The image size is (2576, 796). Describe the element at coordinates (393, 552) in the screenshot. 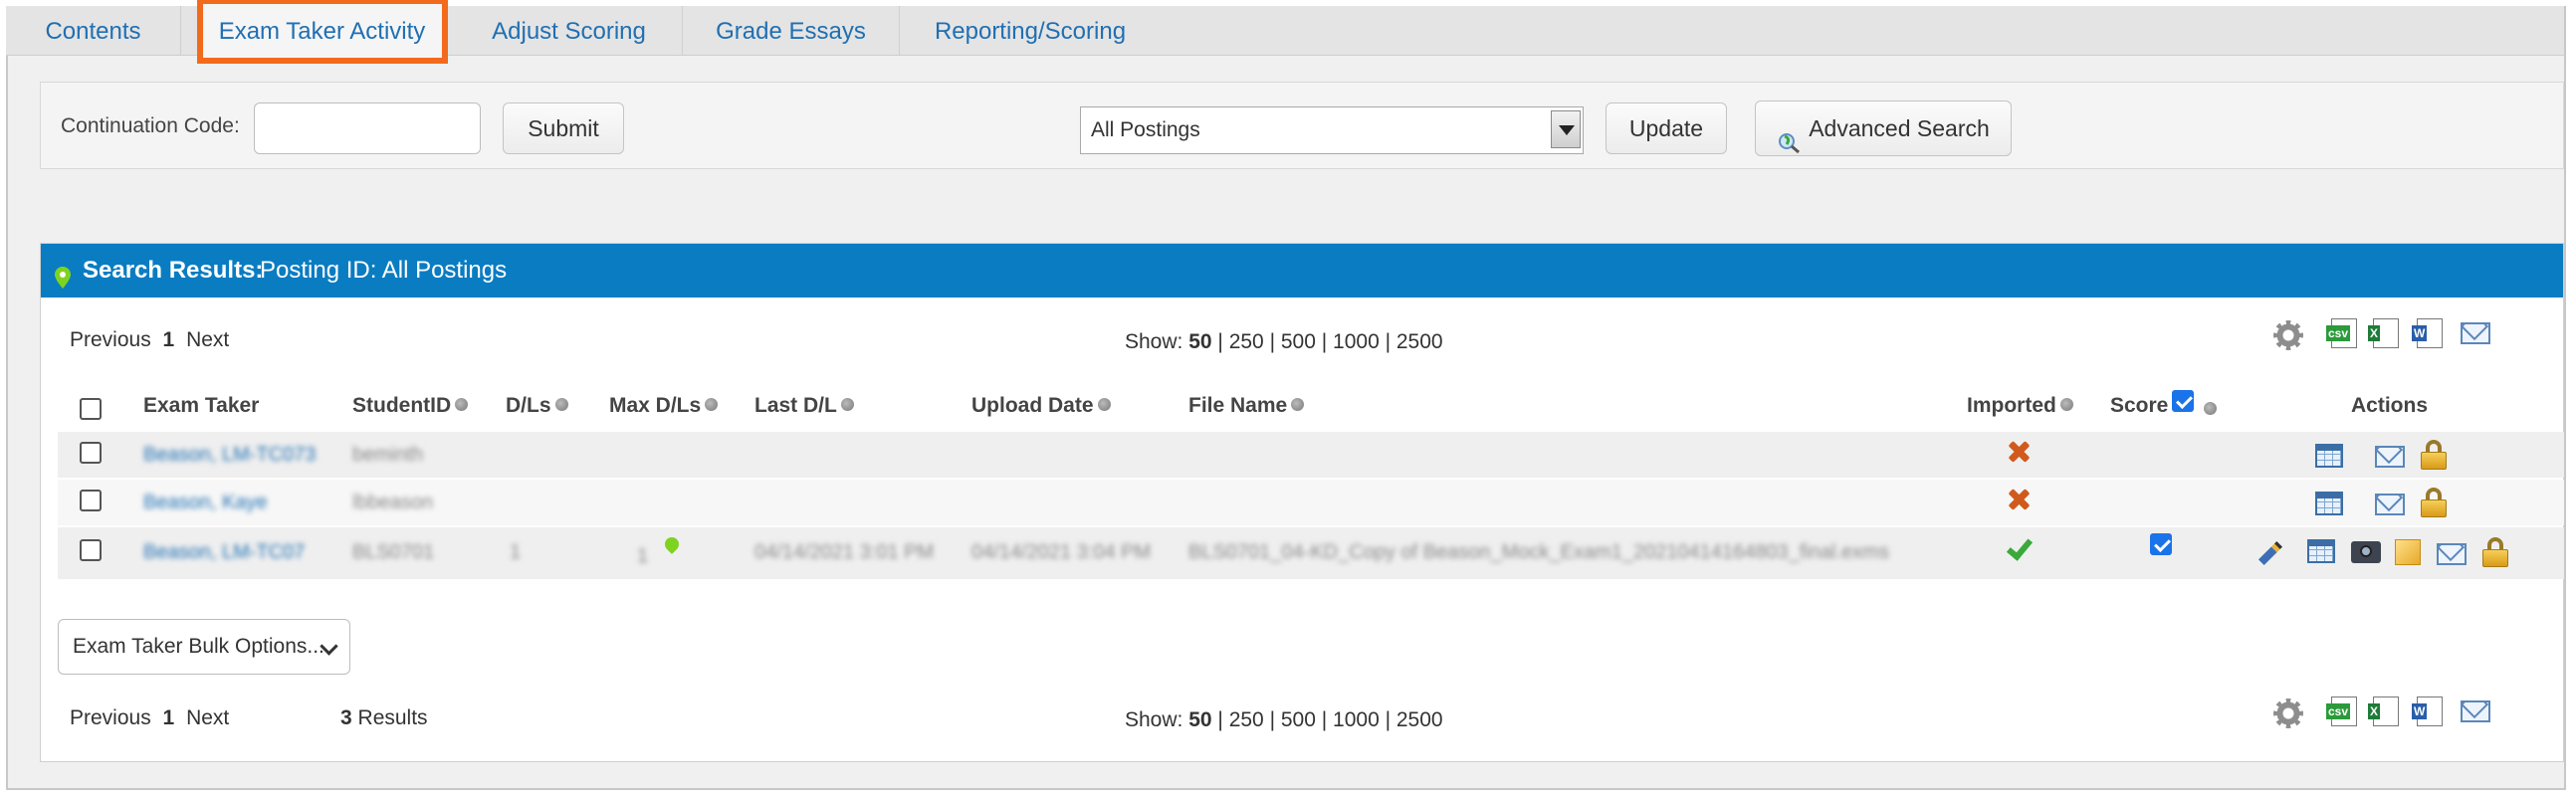

I see `student-id: BLS0701` at that location.